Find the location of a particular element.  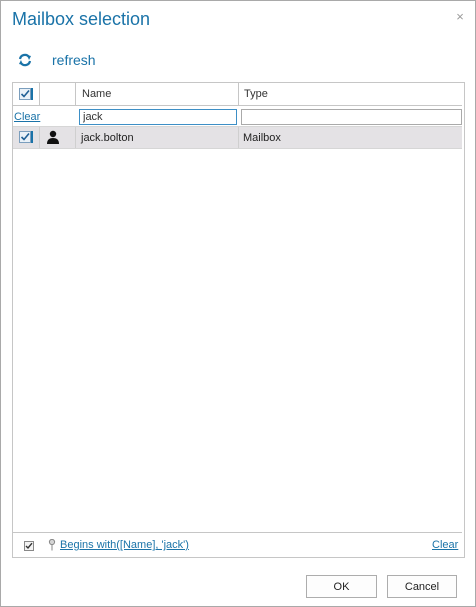

cancel-button: Cancel is located at coordinates (422, 586).